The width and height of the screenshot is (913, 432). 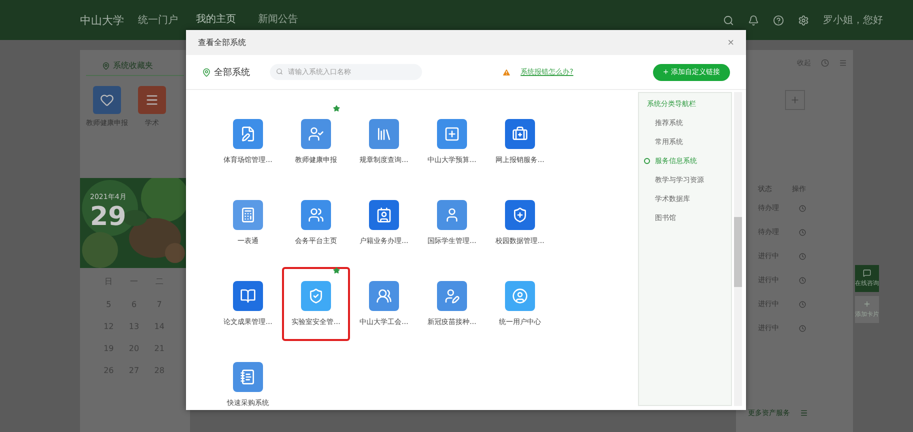 I want to click on warning-icon, so click(x=506, y=72).